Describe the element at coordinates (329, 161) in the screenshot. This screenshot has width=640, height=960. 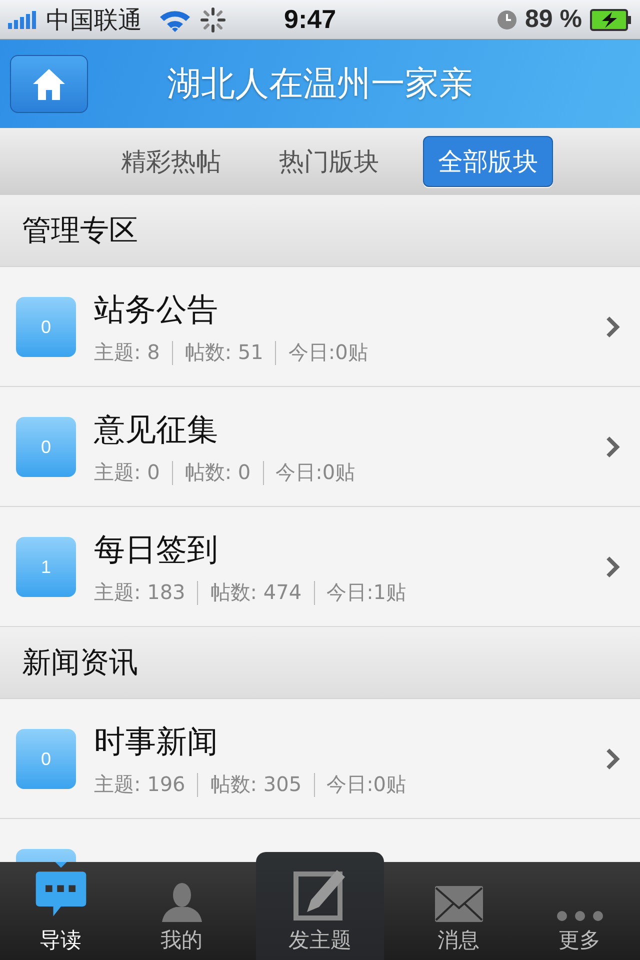
I see `segment-tab: 热门版块` at that location.